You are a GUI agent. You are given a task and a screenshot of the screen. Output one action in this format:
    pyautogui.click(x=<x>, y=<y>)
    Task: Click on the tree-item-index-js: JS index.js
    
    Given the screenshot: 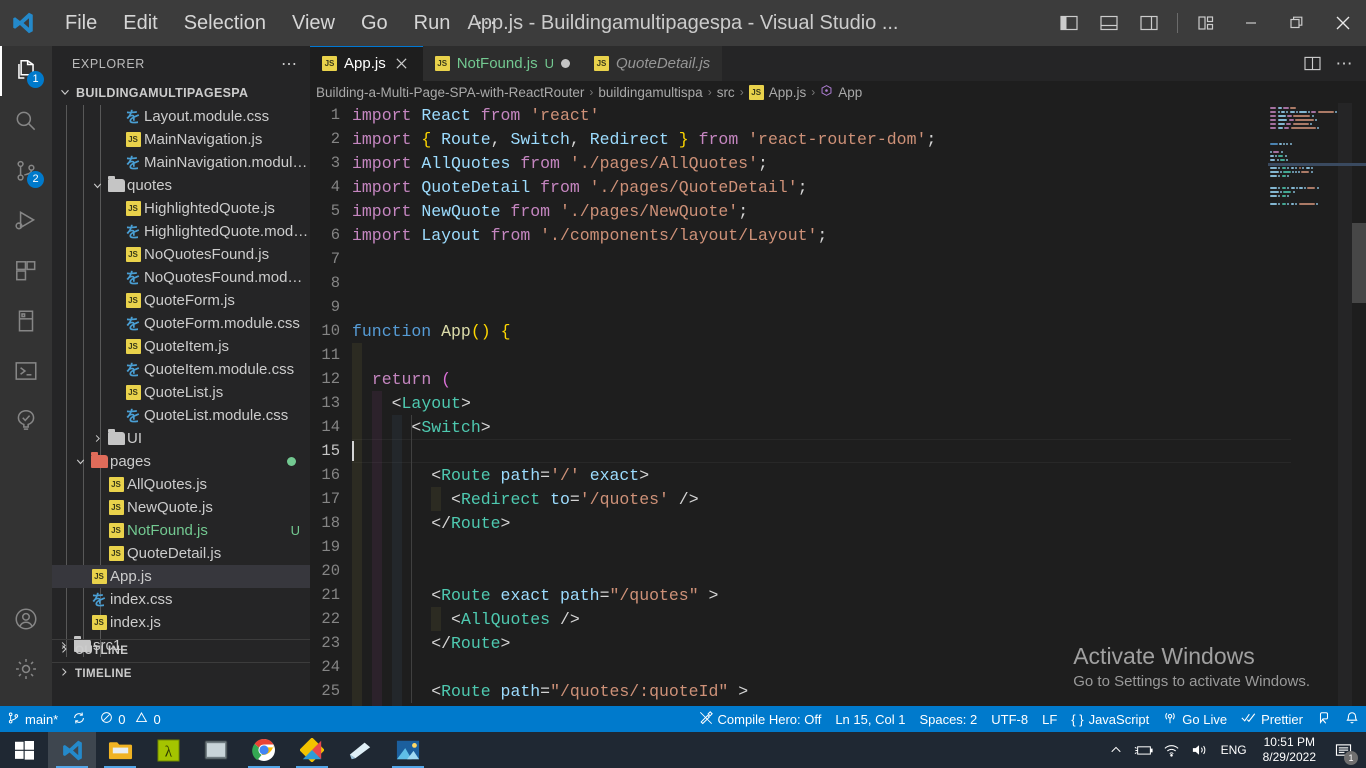 What is the action you would take?
    pyautogui.click(x=181, y=622)
    